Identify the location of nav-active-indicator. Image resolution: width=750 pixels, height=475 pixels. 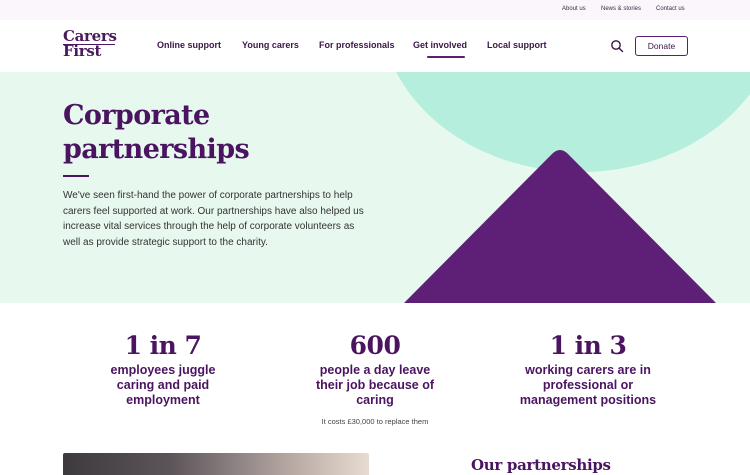
(446, 57).